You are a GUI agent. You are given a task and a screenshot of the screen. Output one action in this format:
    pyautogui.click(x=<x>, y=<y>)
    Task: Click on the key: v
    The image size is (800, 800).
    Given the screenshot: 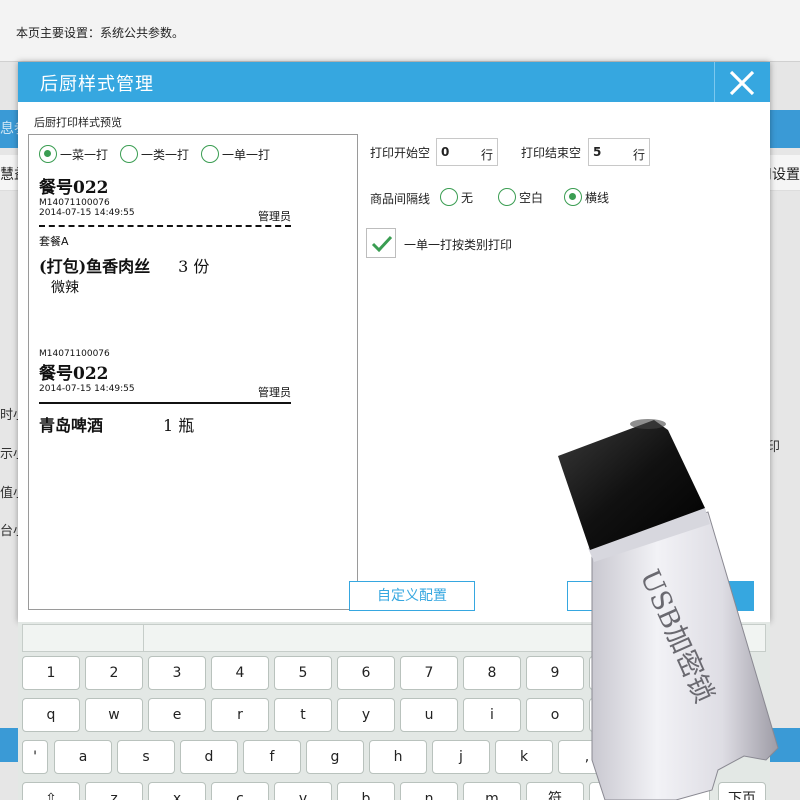 What is the action you would take?
    pyautogui.click(x=303, y=791)
    